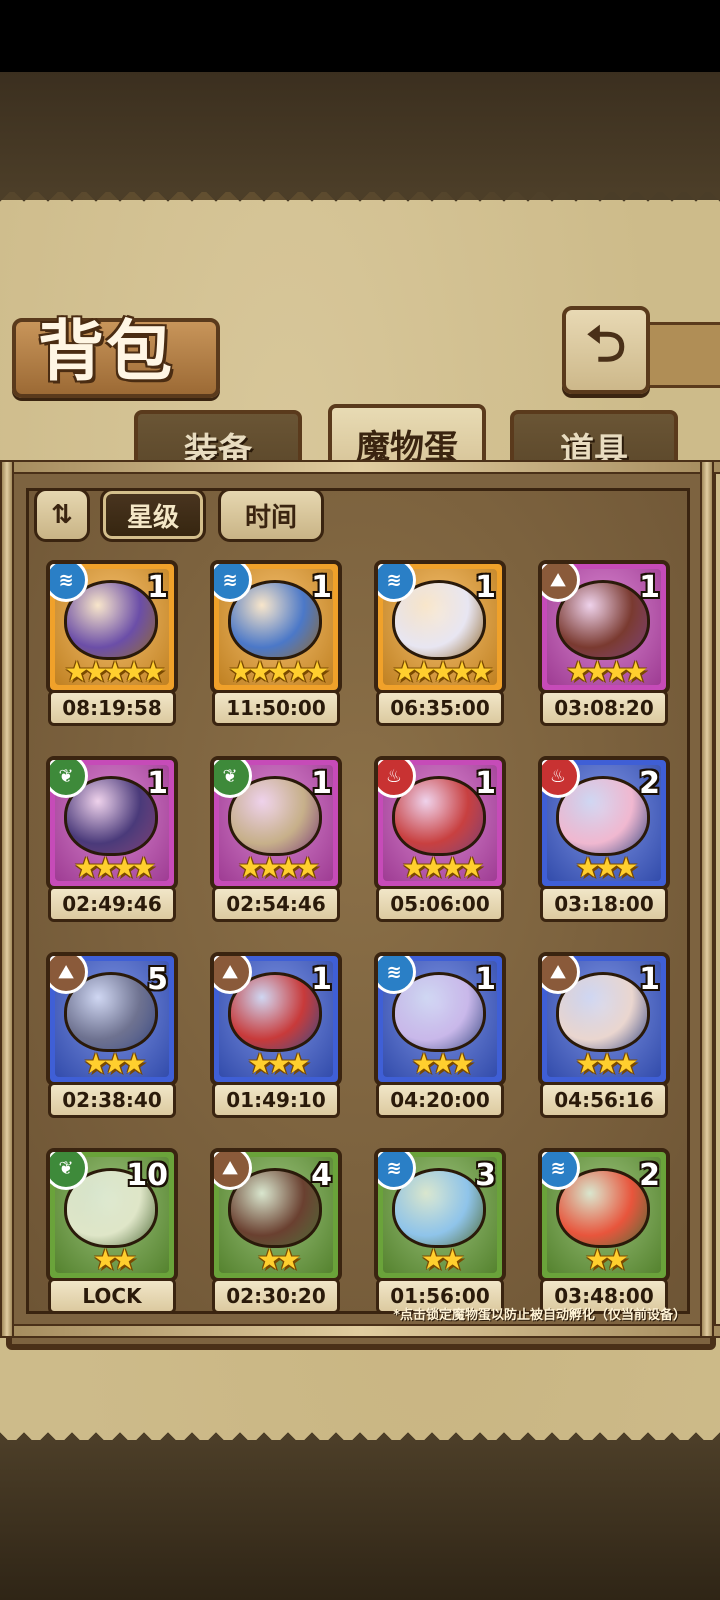  Describe the element at coordinates (276, 904) in the screenshot. I see `hatch-timer: 02:54:46` at that location.